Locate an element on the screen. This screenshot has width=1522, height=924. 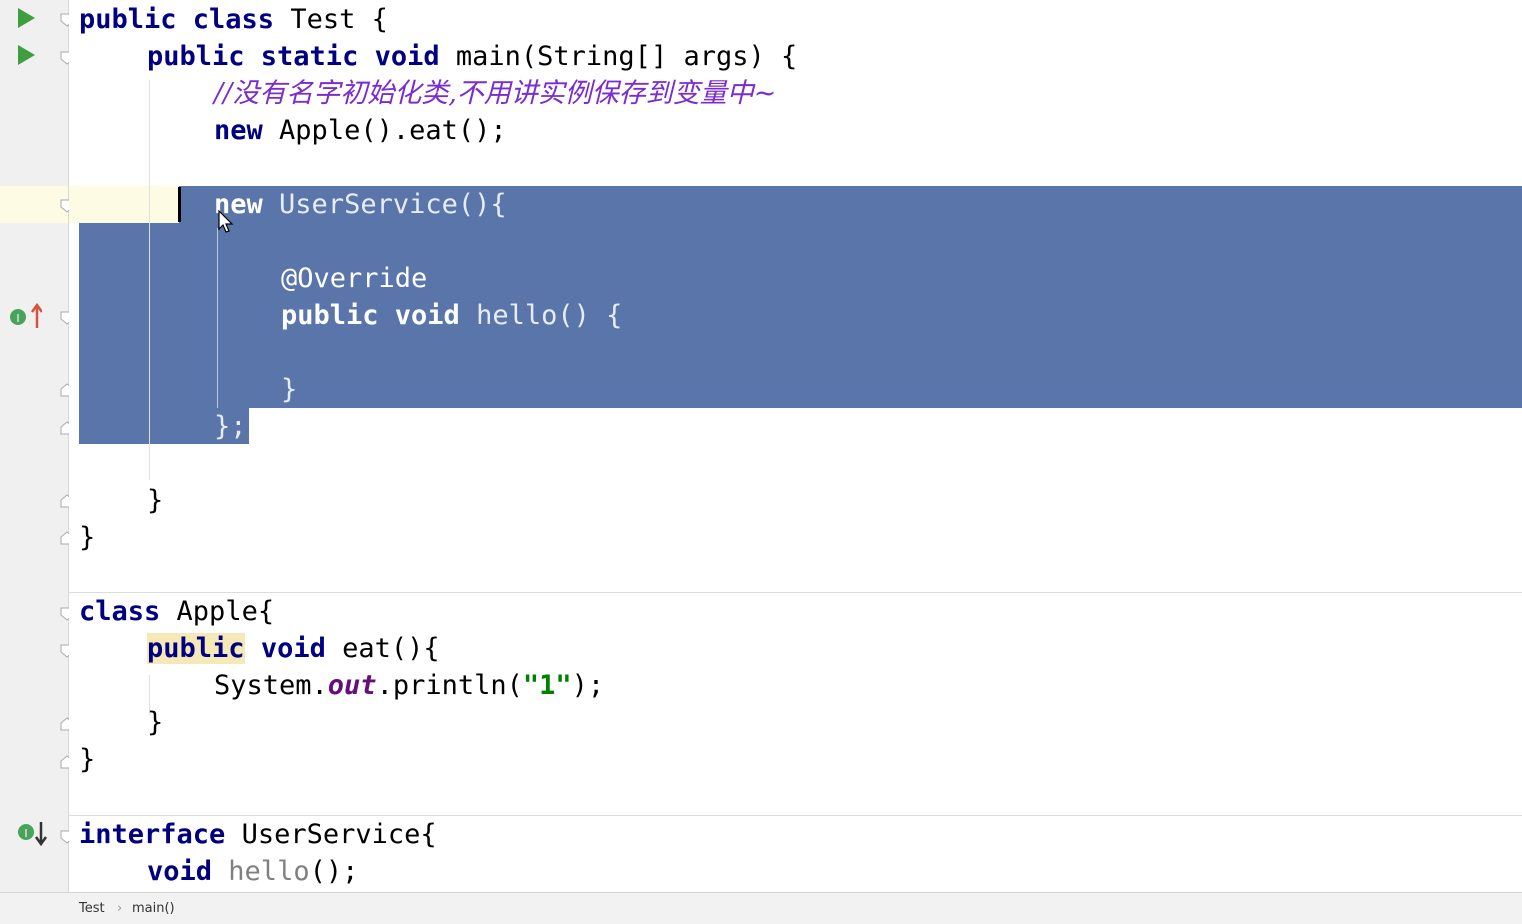
code-line-8: @Override is located at coordinates (354, 278).